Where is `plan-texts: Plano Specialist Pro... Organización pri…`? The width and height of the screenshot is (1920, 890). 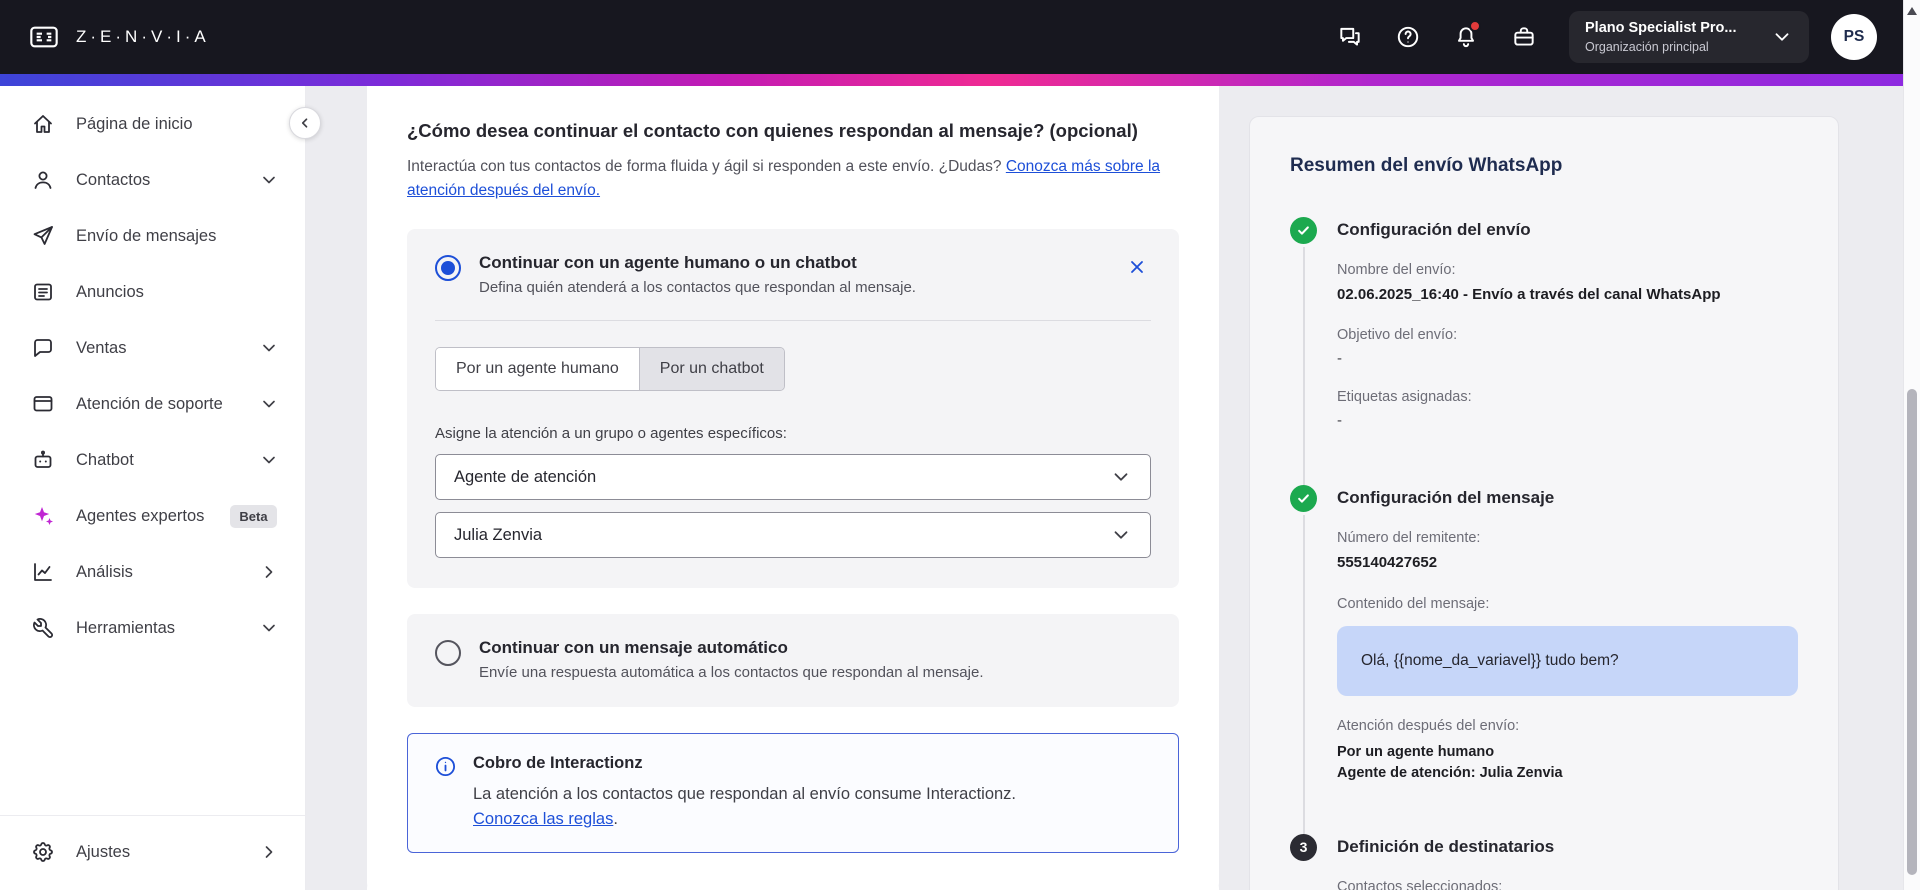 plan-texts: Plano Specialist Pro... Organización pri… is located at coordinates (1661, 37).